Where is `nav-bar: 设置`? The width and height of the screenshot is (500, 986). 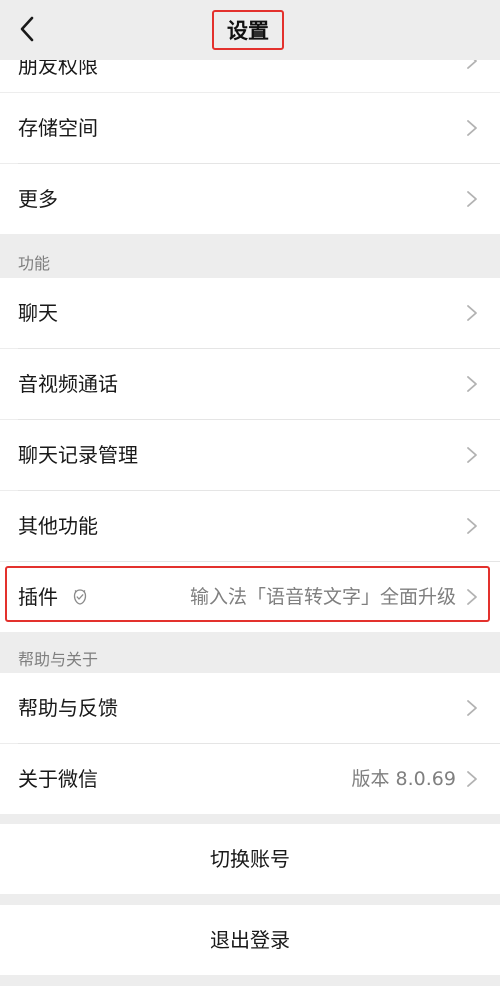
nav-bar: 设置 is located at coordinates (250, 30).